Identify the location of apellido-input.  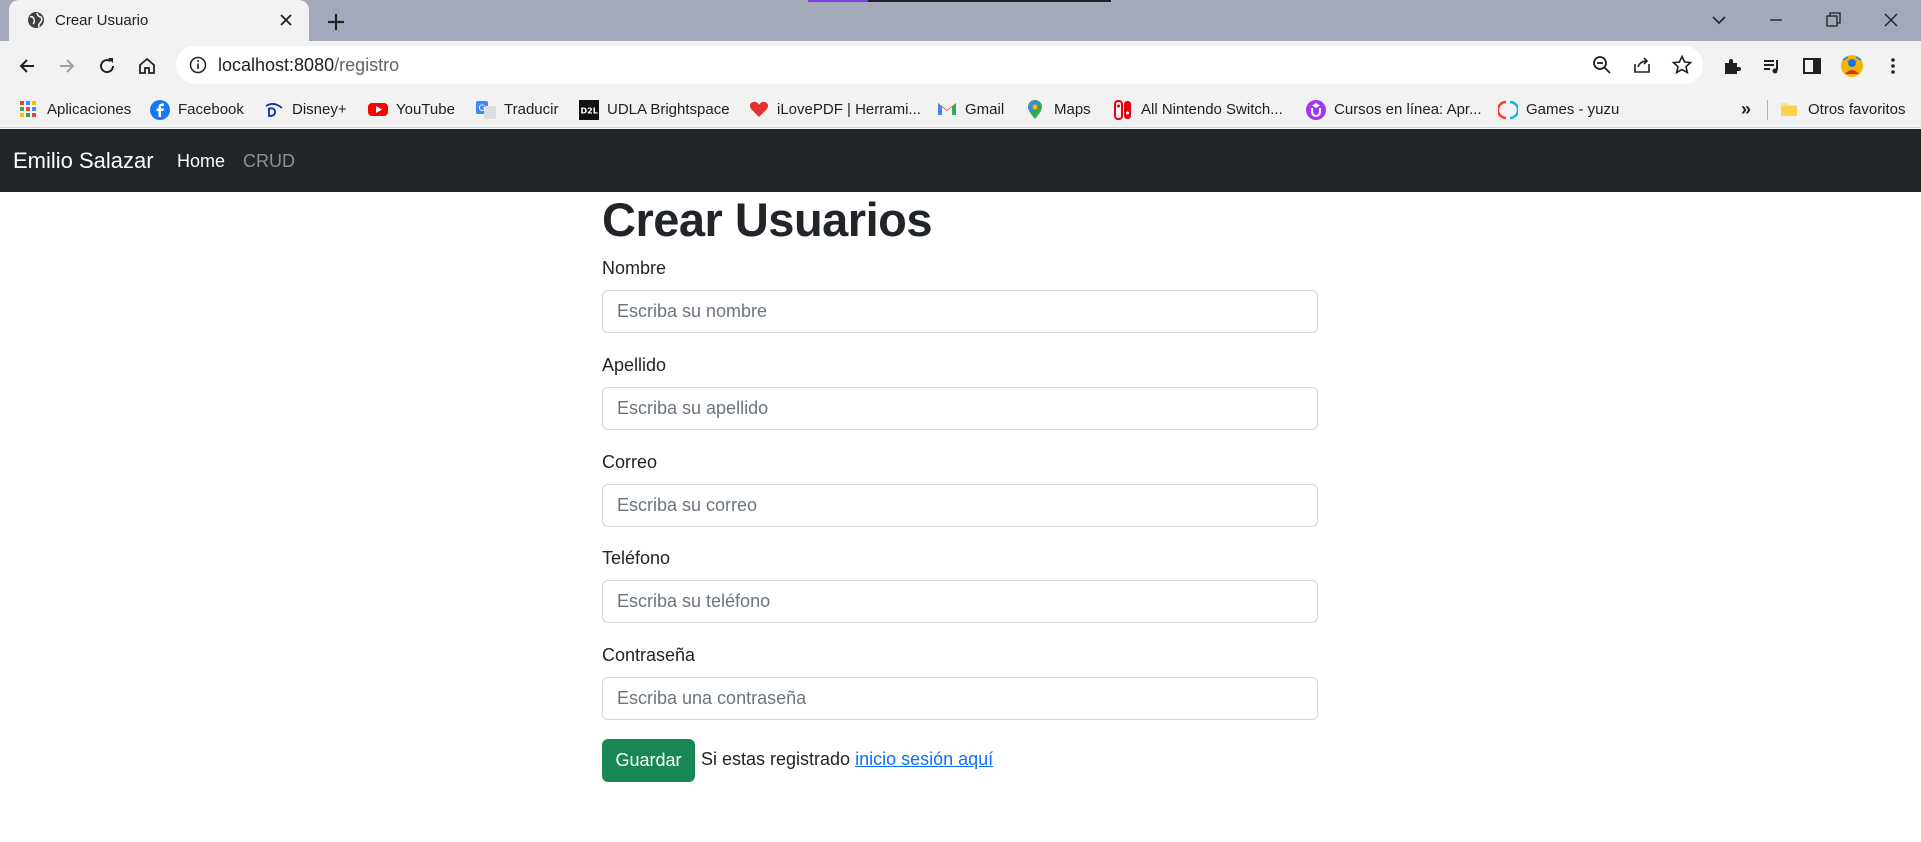
(960, 408).